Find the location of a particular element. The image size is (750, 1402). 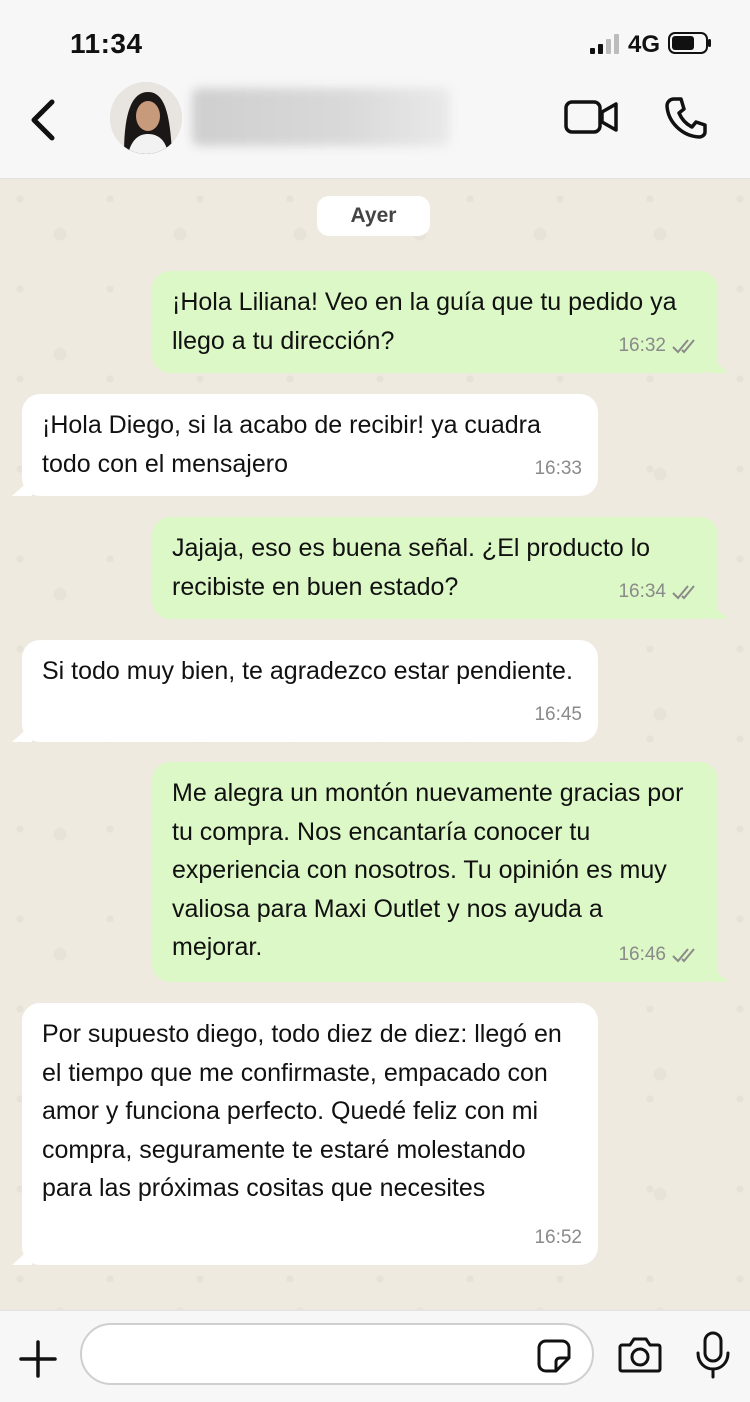

avatar-photo is located at coordinates (146, 118).